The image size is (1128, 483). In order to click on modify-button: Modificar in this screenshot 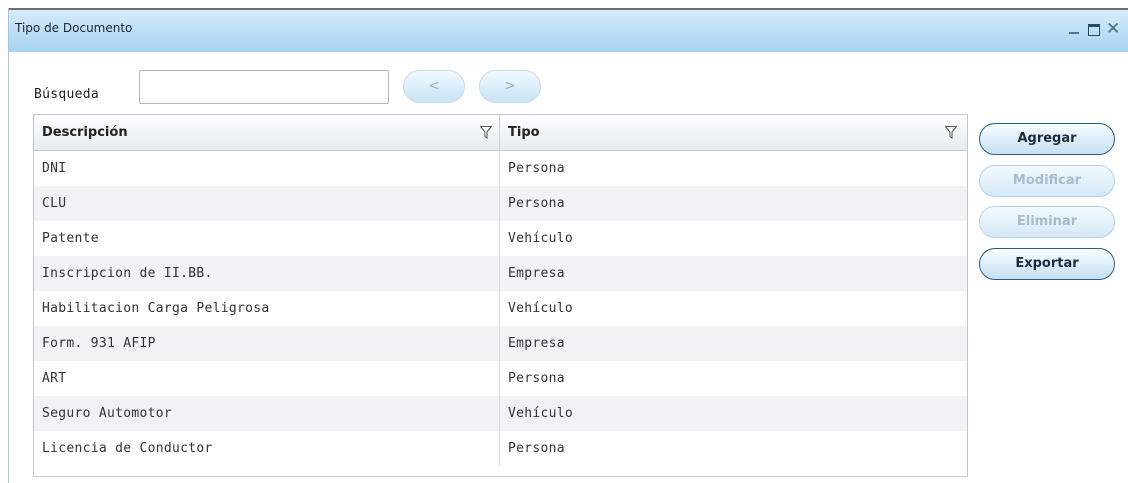, I will do `click(1047, 181)`.